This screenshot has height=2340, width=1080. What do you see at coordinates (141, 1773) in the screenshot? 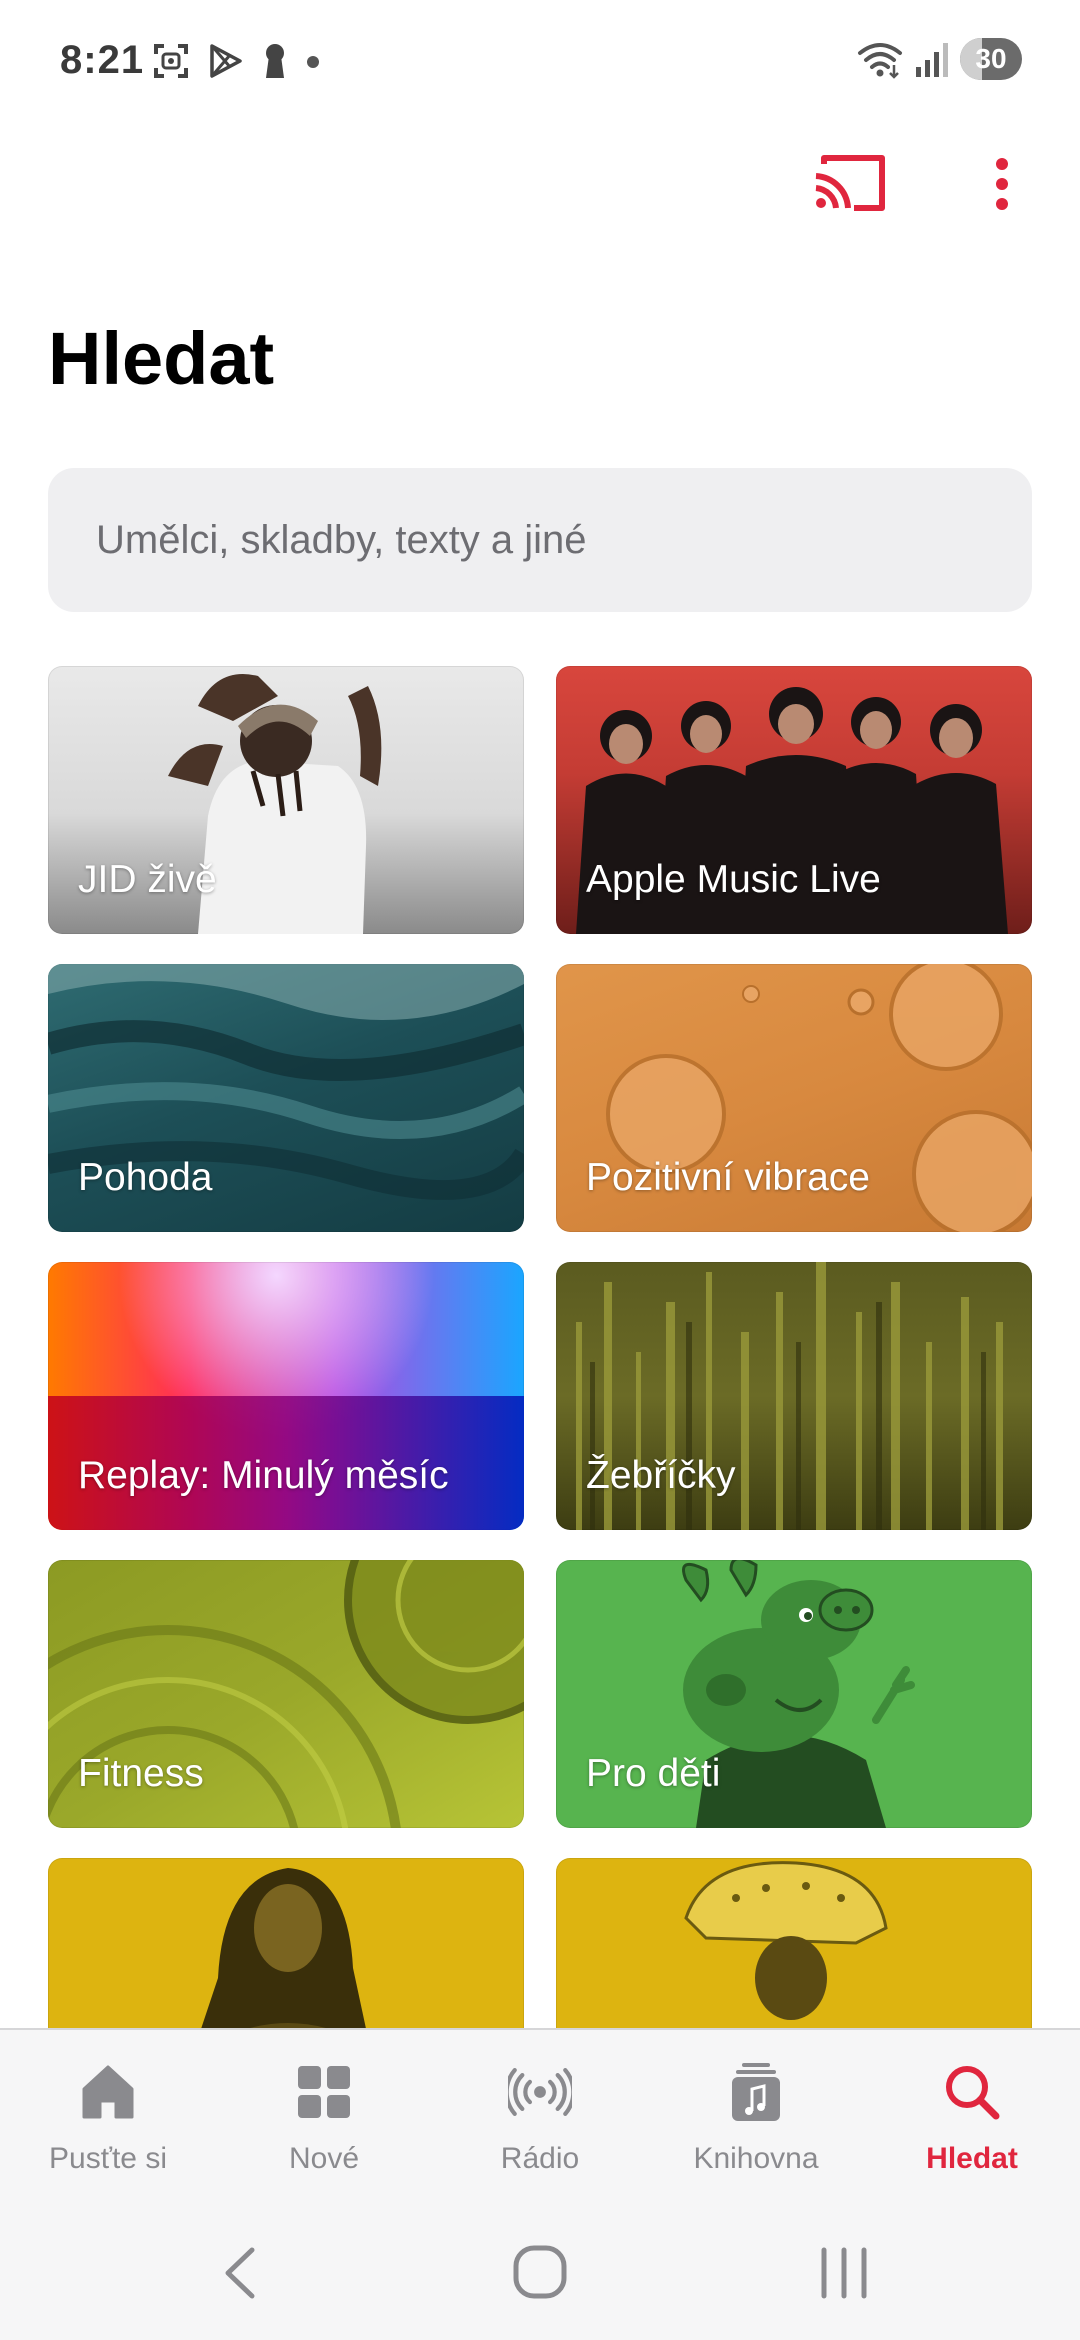
I see `tile-label: Fitness` at bounding box center [141, 1773].